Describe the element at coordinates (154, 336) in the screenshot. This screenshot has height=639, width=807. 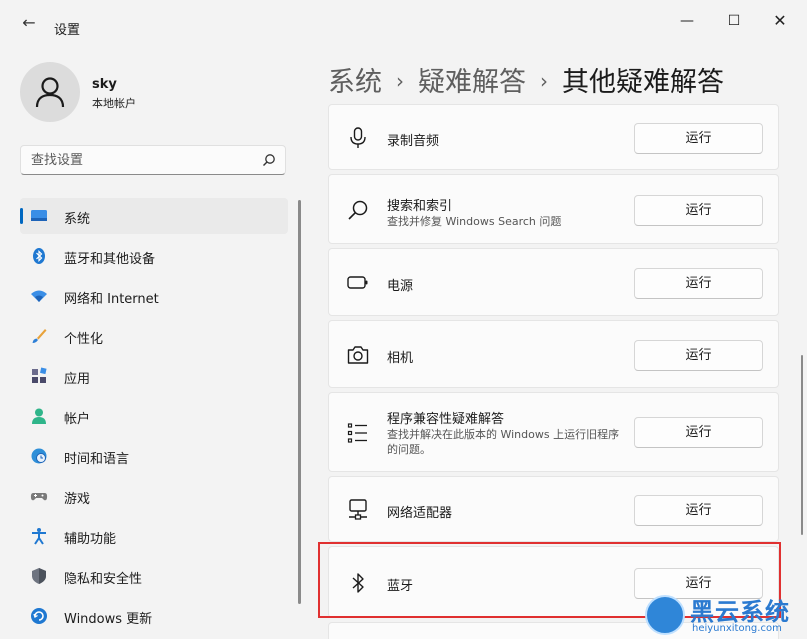
I see `sidebar-item-personalization: 个性化` at that location.